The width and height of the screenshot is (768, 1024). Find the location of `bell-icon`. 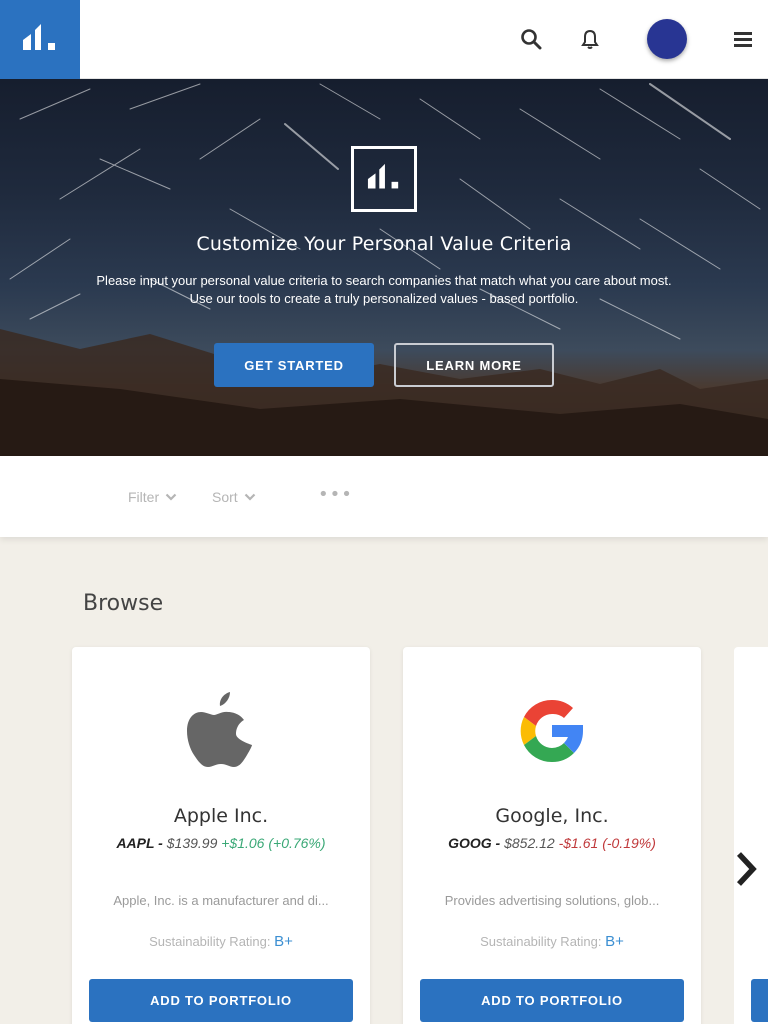

bell-icon is located at coordinates (590, 39).